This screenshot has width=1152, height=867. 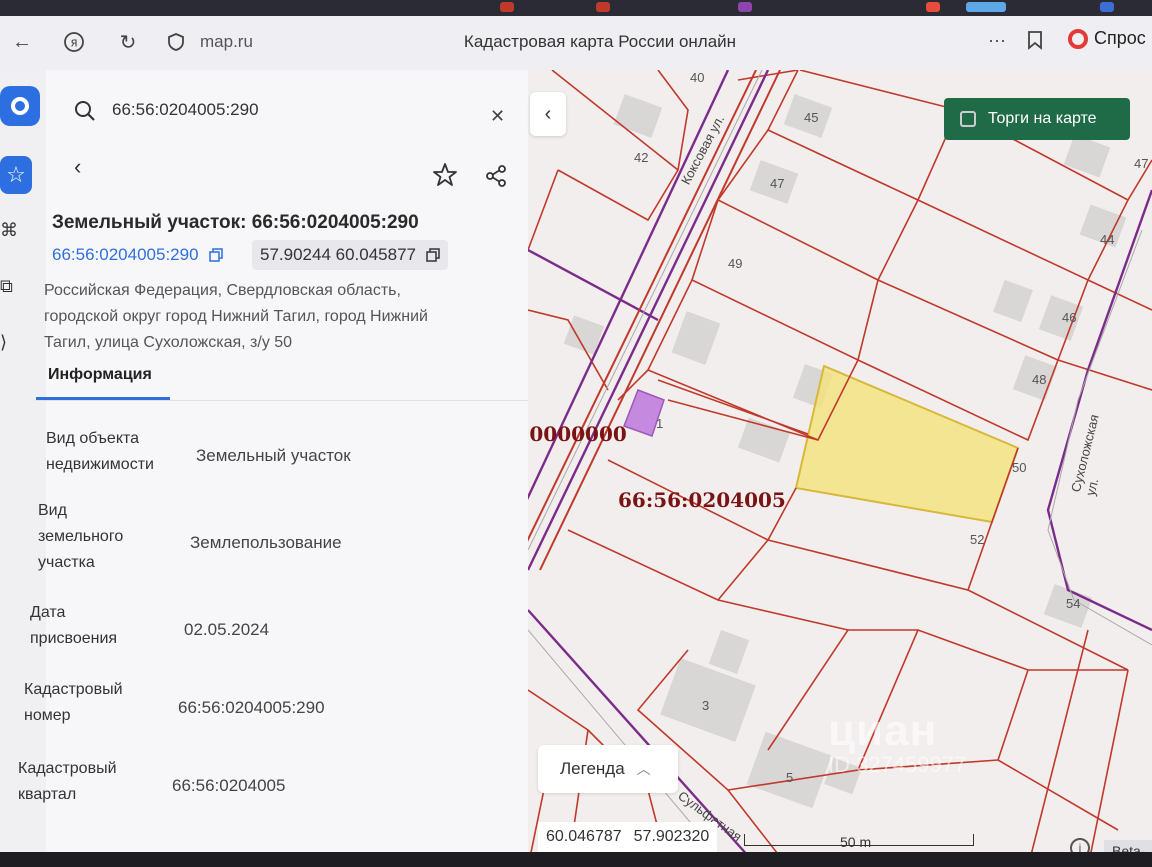 What do you see at coordinates (282, 400) in the screenshot?
I see `divider` at bounding box center [282, 400].